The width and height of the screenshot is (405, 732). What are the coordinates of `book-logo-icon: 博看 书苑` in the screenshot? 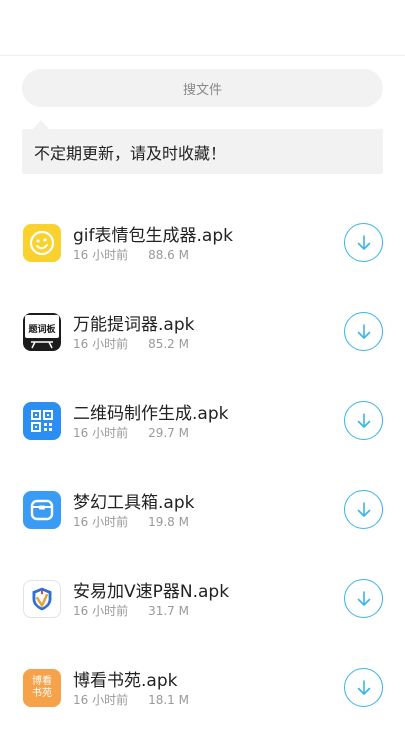 It's located at (42, 688).